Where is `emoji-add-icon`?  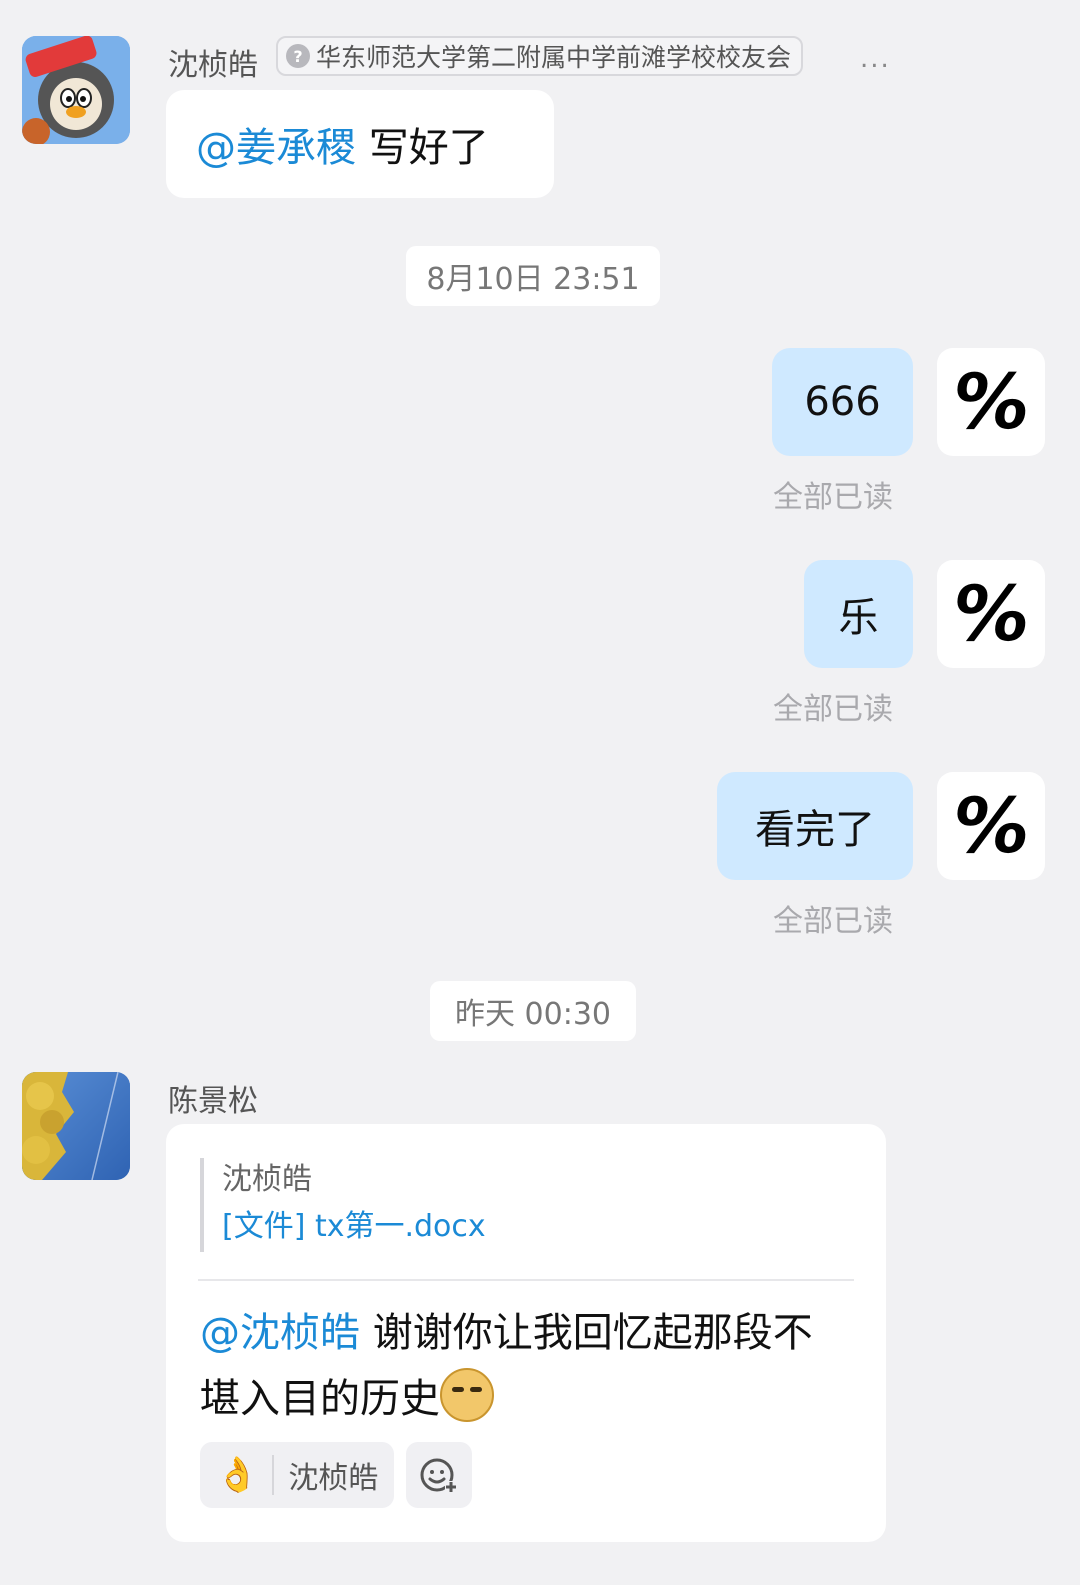
emoji-add-icon is located at coordinates (439, 1475).